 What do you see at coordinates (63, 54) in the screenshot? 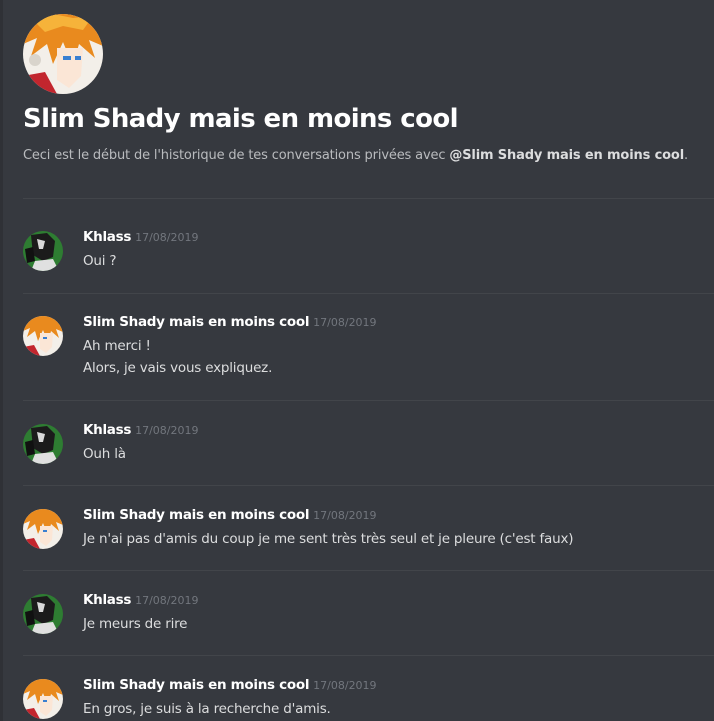
I see `anime-avatar-icon` at bounding box center [63, 54].